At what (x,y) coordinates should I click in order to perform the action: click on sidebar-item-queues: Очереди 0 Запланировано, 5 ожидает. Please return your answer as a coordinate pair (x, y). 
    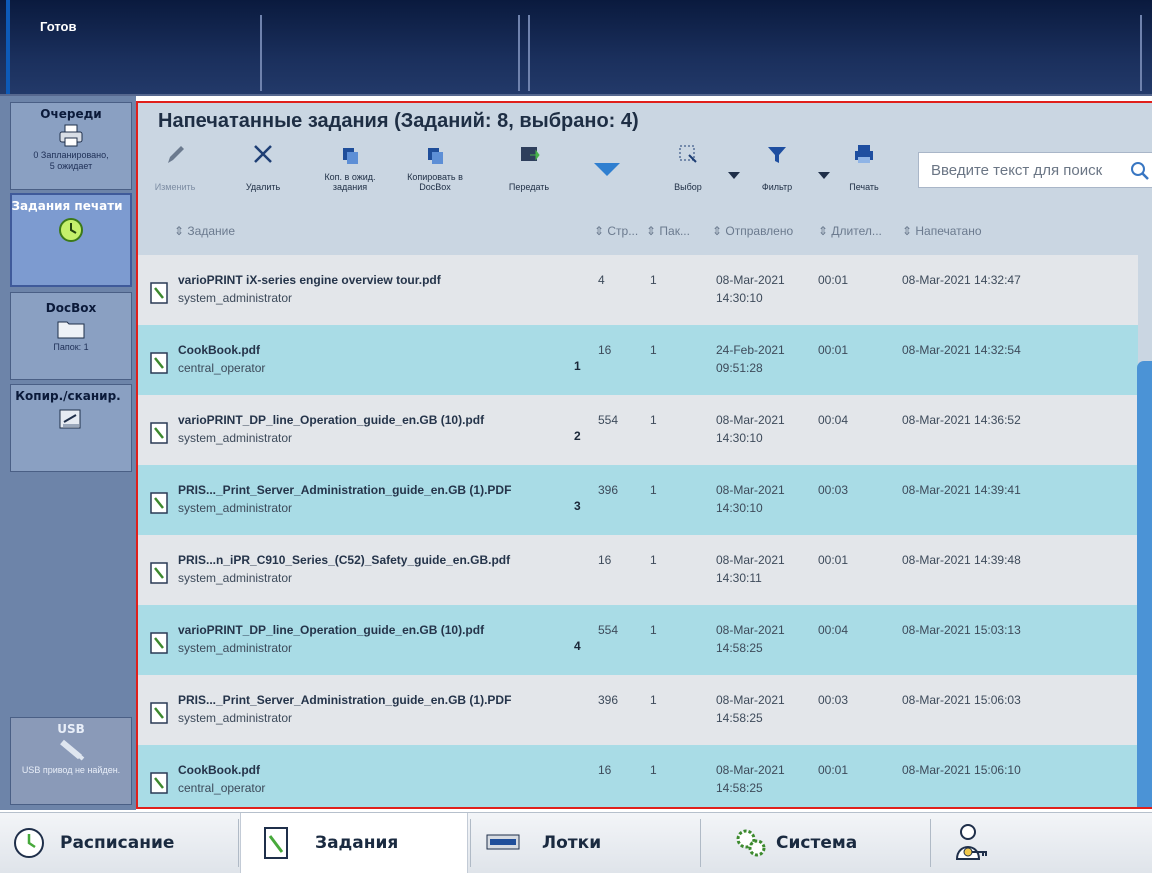
    Looking at the image, I should click on (71, 146).